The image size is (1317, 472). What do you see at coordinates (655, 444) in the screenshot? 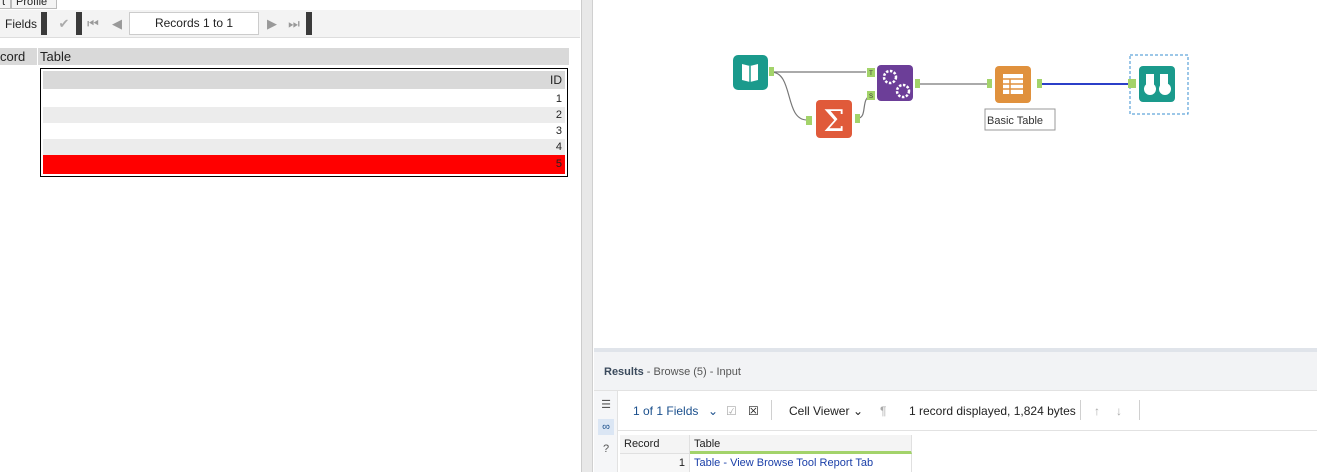
I see `column-header-record: Record` at bounding box center [655, 444].